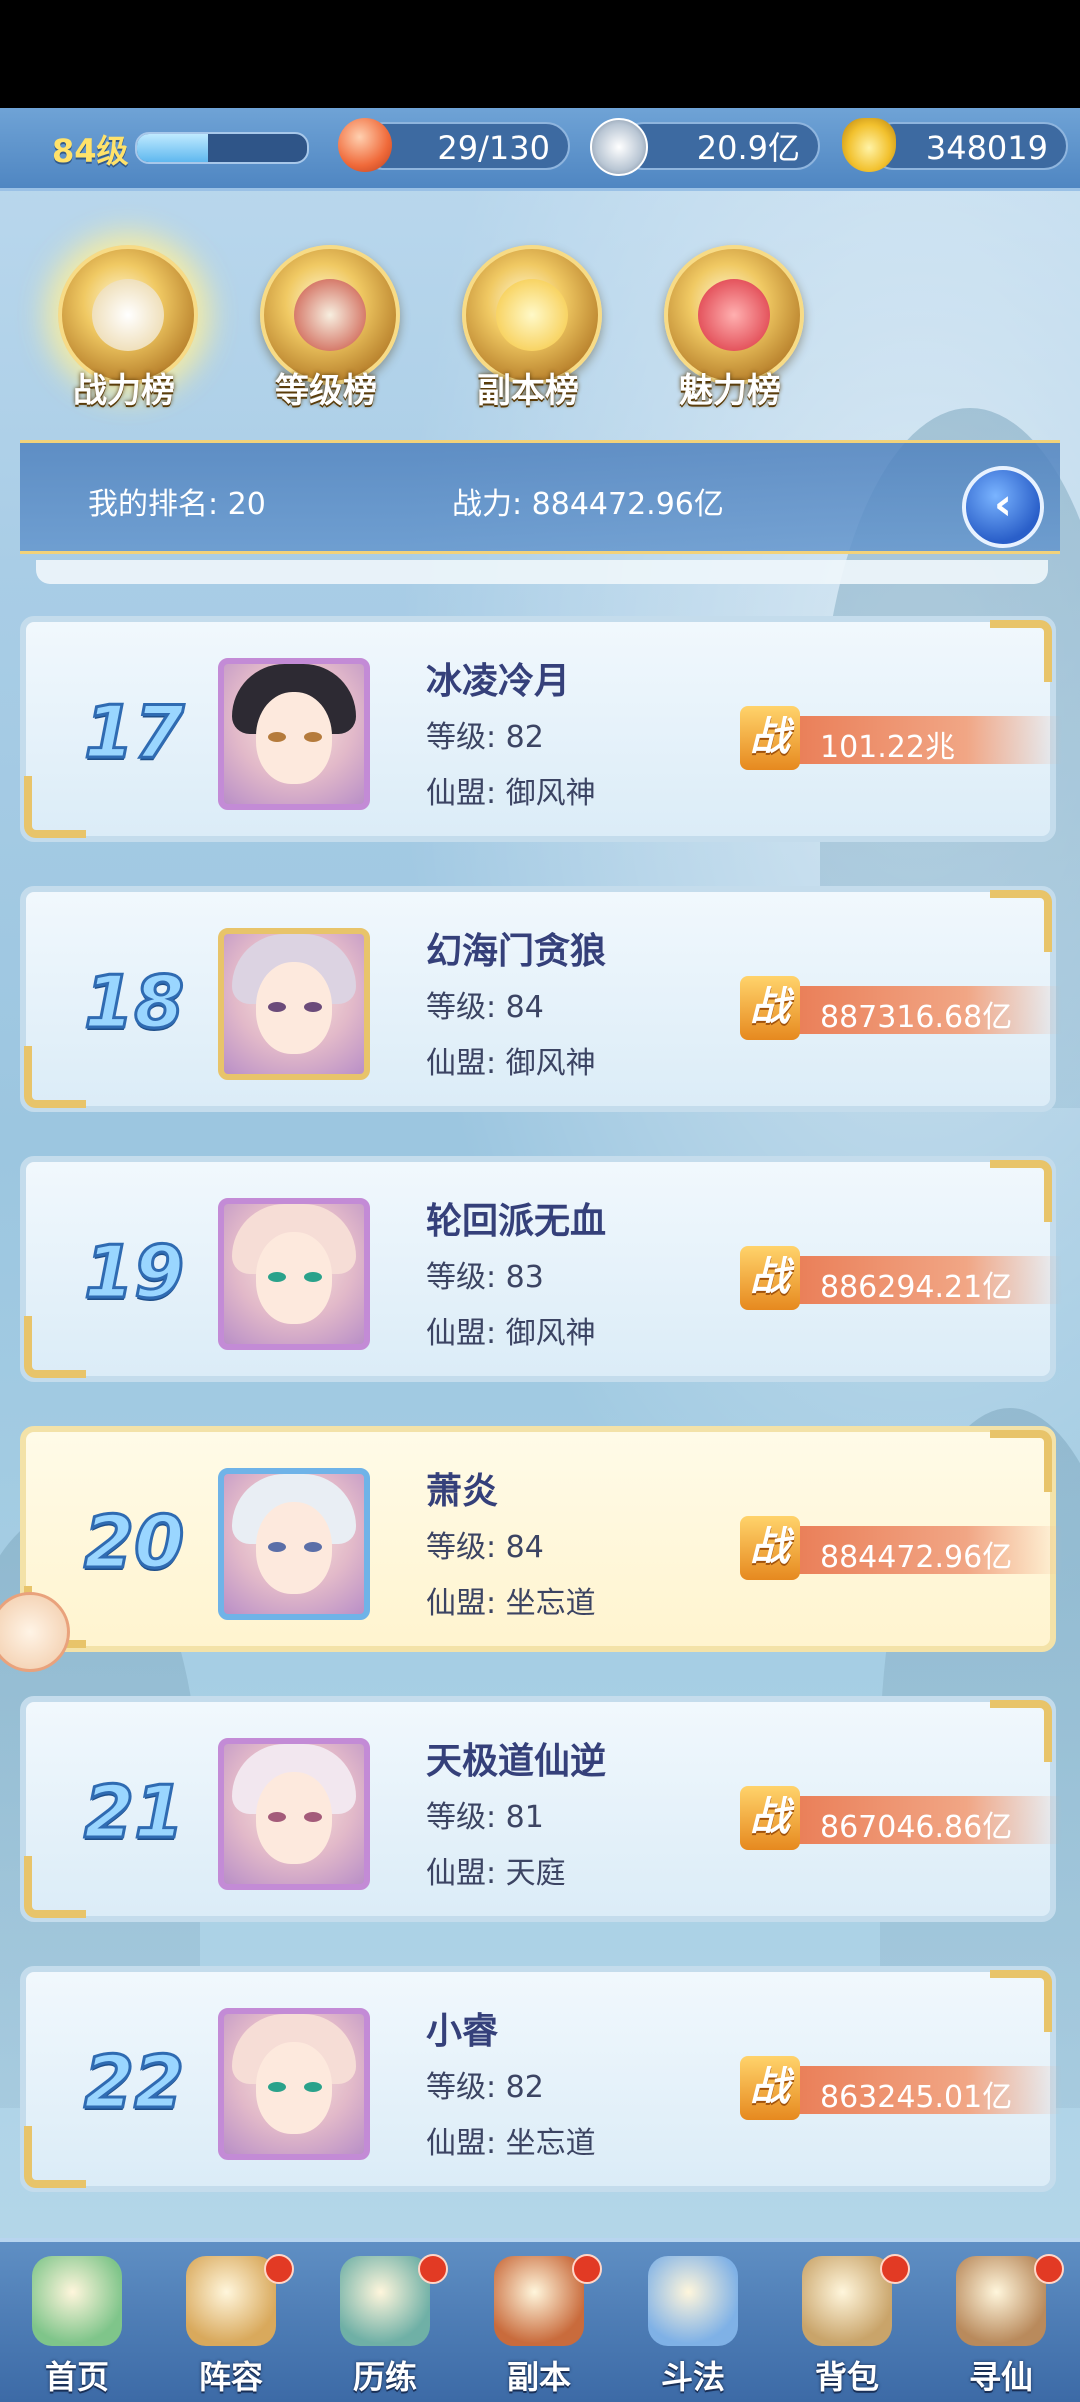  What do you see at coordinates (528, 325) in the screenshot?
I see `tab-dungeon-ranking: 副本榜` at bounding box center [528, 325].